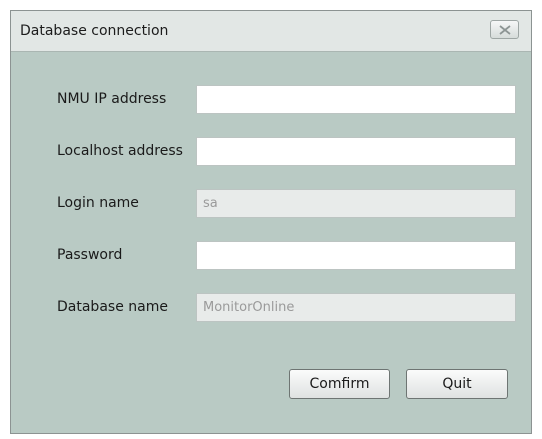  What do you see at coordinates (98, 203) in the screenshot?
I see `login-name-label: Login name` at bounding box center [98, 203].